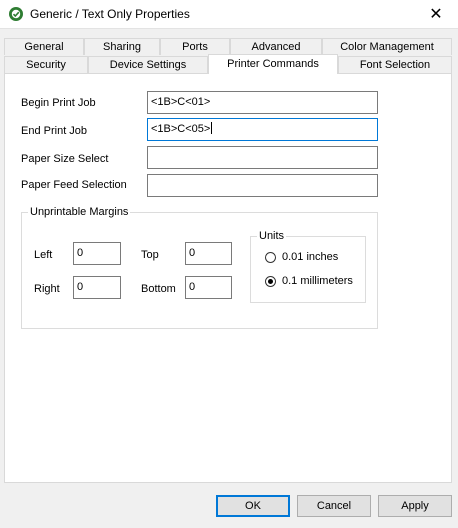 The width and height of the screenshot is (458, 528). I want to click on radio-checked-icon, so click(270, 281).